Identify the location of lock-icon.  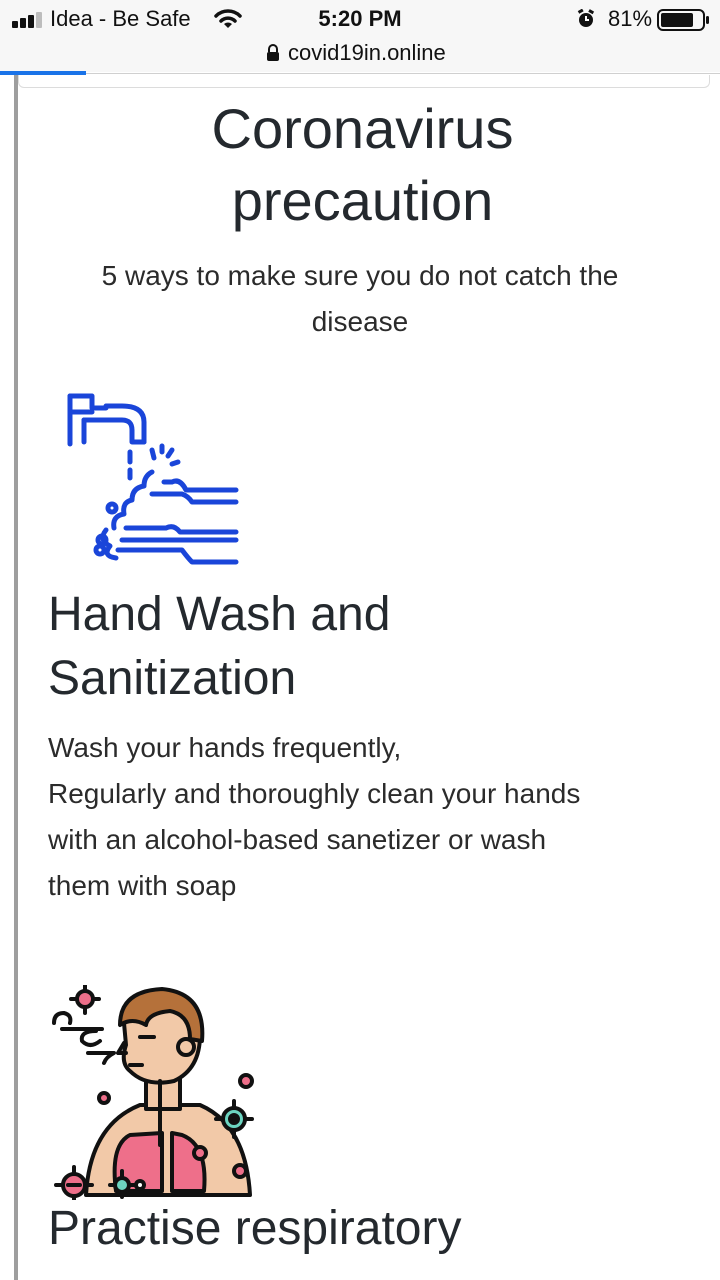
(273, 52).